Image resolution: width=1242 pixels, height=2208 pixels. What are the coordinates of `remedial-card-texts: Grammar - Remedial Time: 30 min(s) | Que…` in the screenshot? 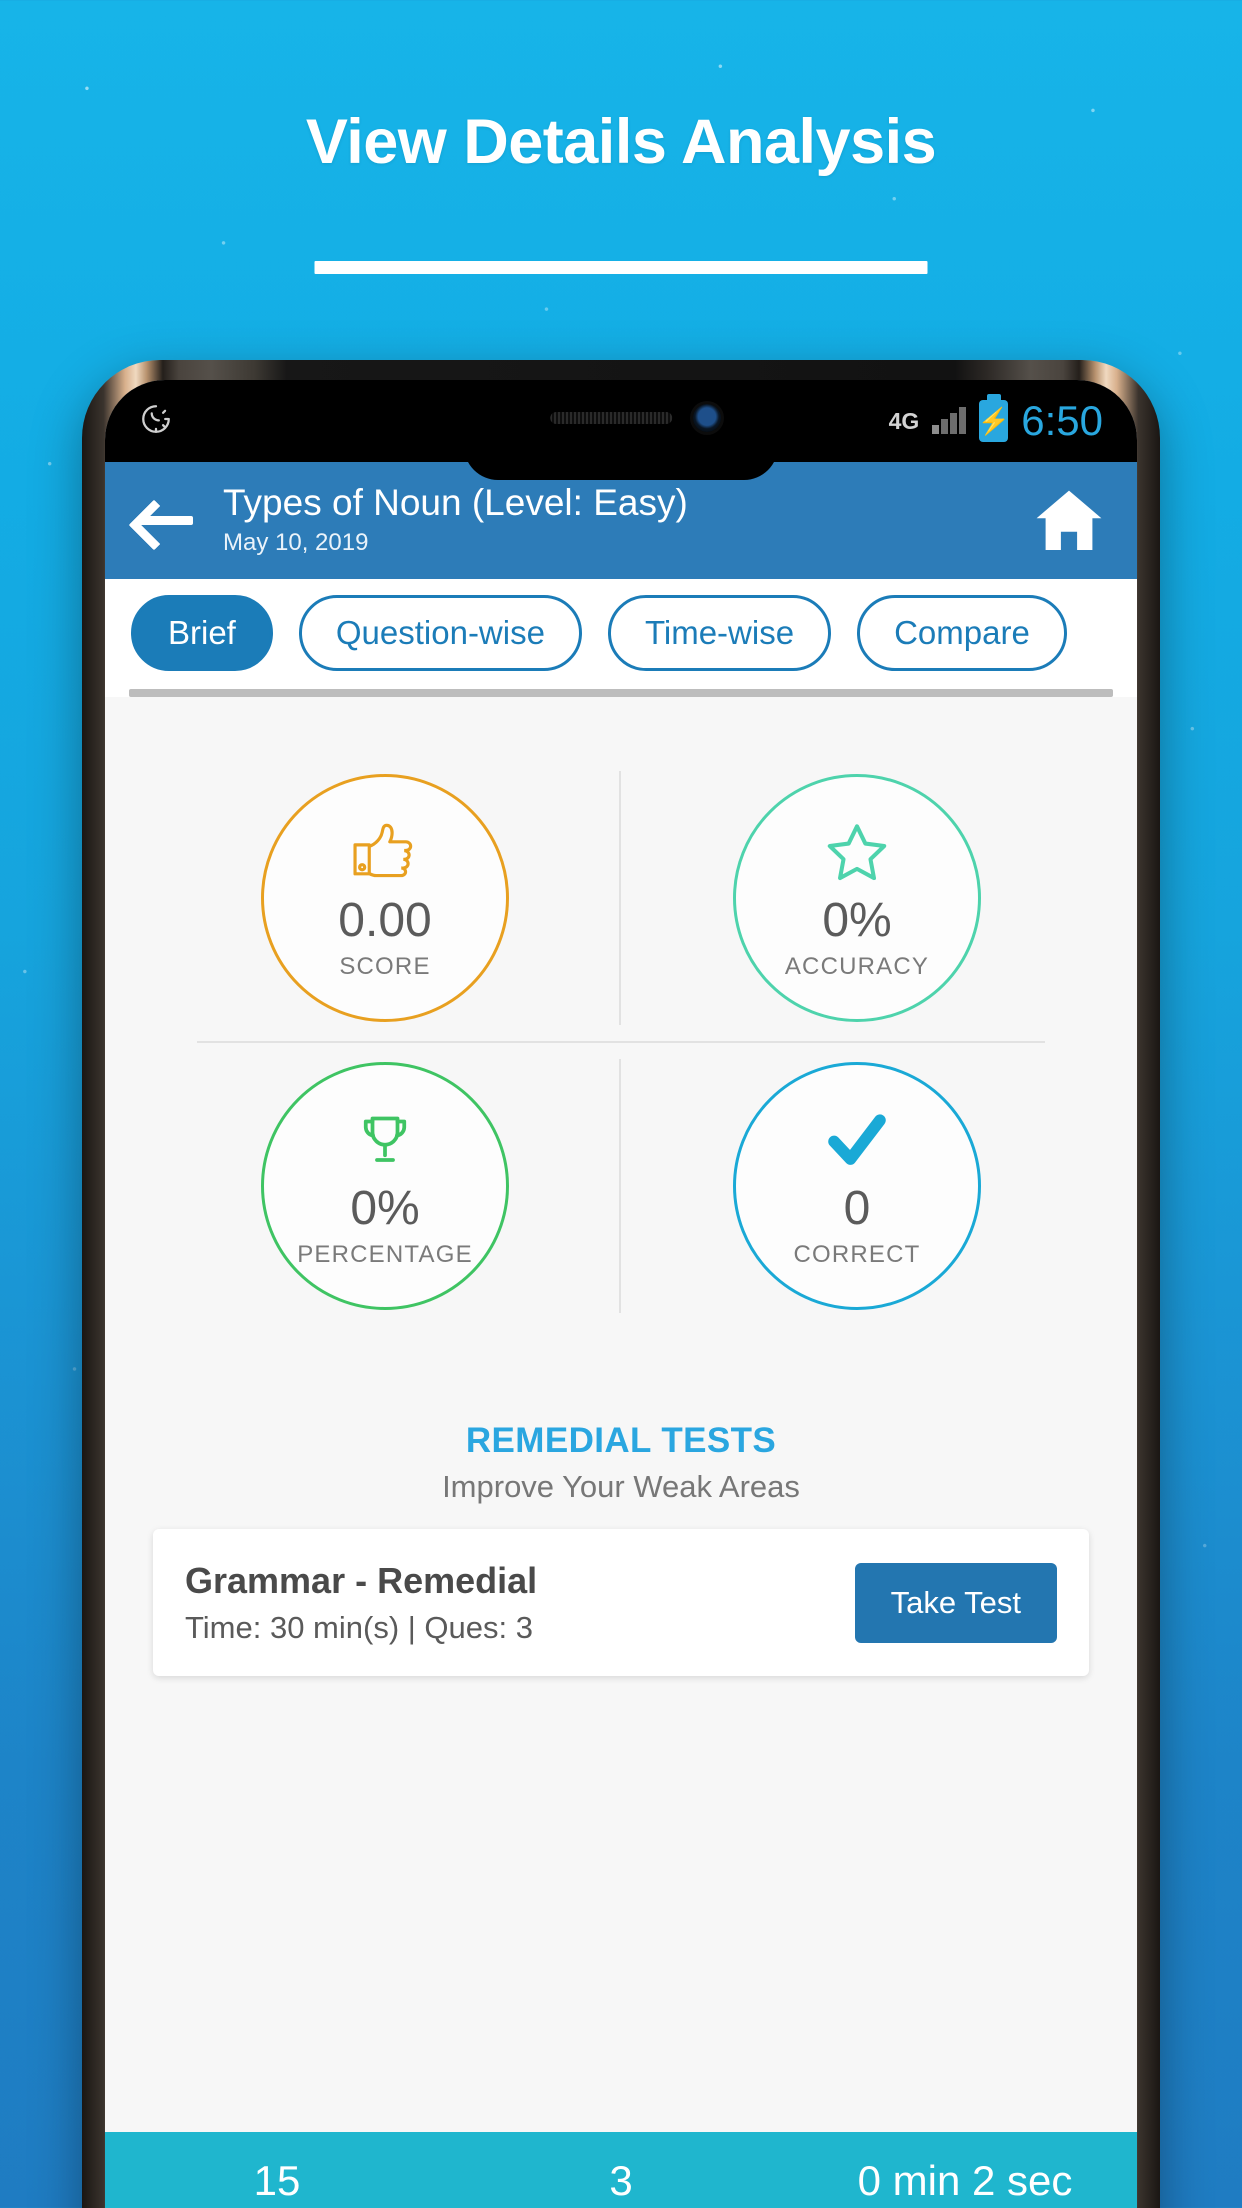 It's located at (361, 1602).